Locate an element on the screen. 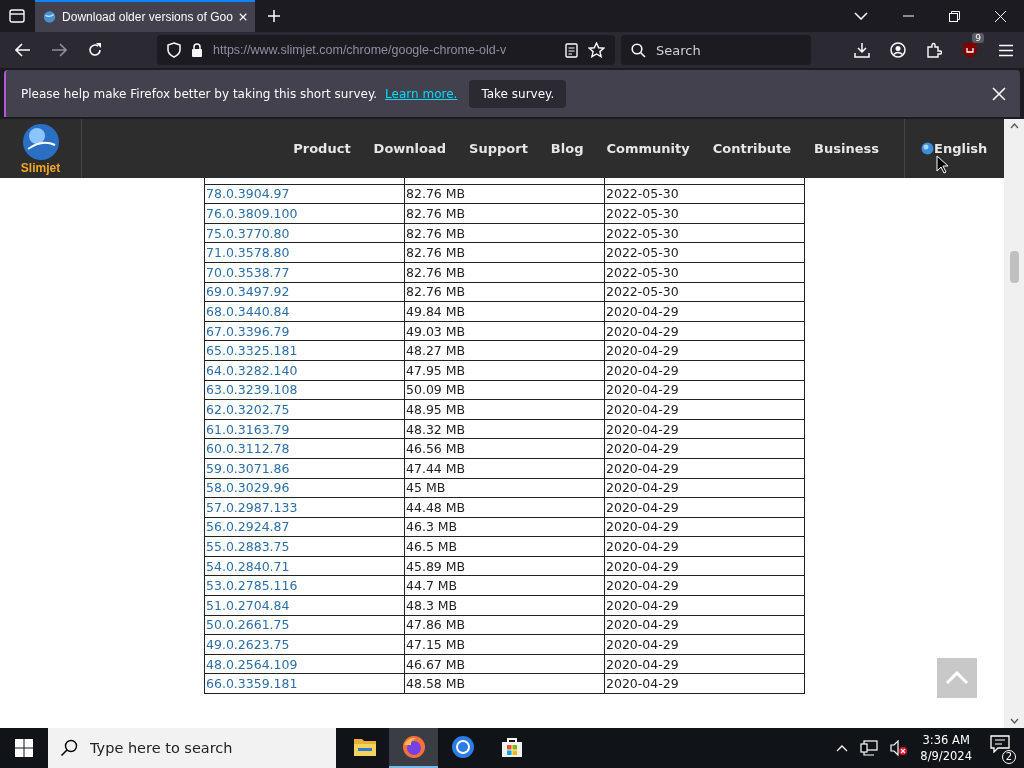 This screenshot has height=768, width=1024. size-cell: 50.09 MB is located at coordinates (504, 390).